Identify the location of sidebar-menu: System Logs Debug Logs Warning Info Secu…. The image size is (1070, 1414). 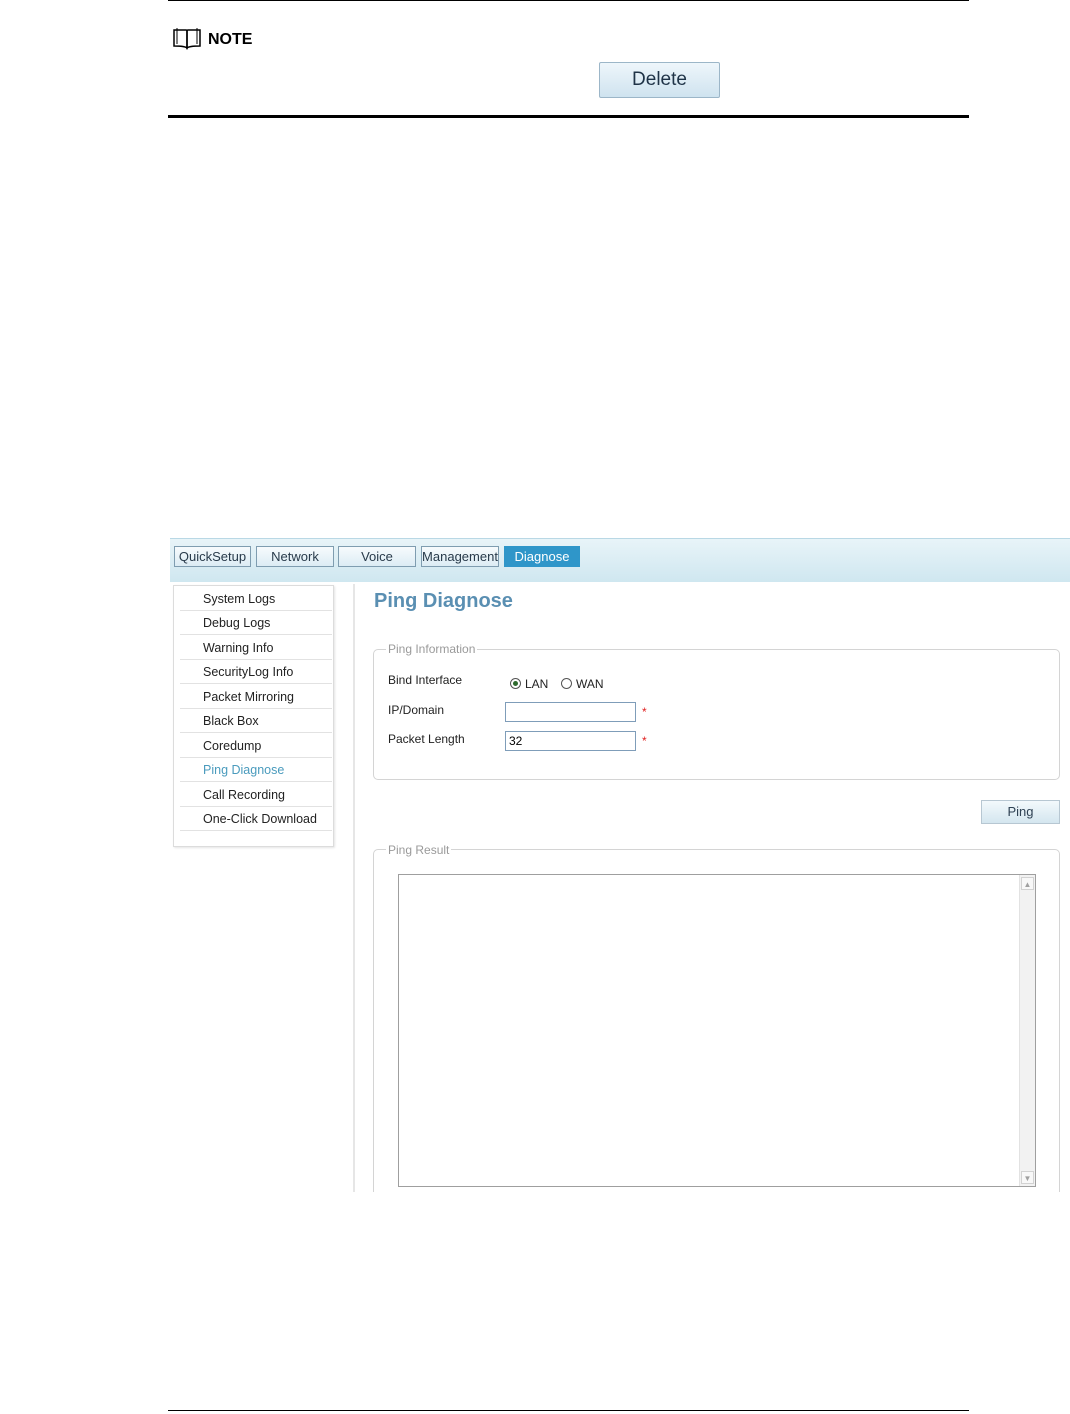
(253, 716).